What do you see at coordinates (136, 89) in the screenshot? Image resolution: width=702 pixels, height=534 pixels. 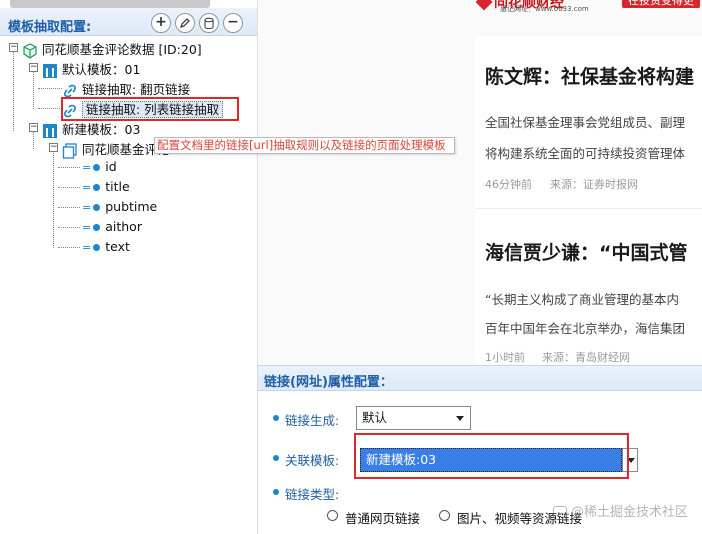 I see `link-paging-label: 链接抽取: 翻页链接` at bounding box center [136, 89].